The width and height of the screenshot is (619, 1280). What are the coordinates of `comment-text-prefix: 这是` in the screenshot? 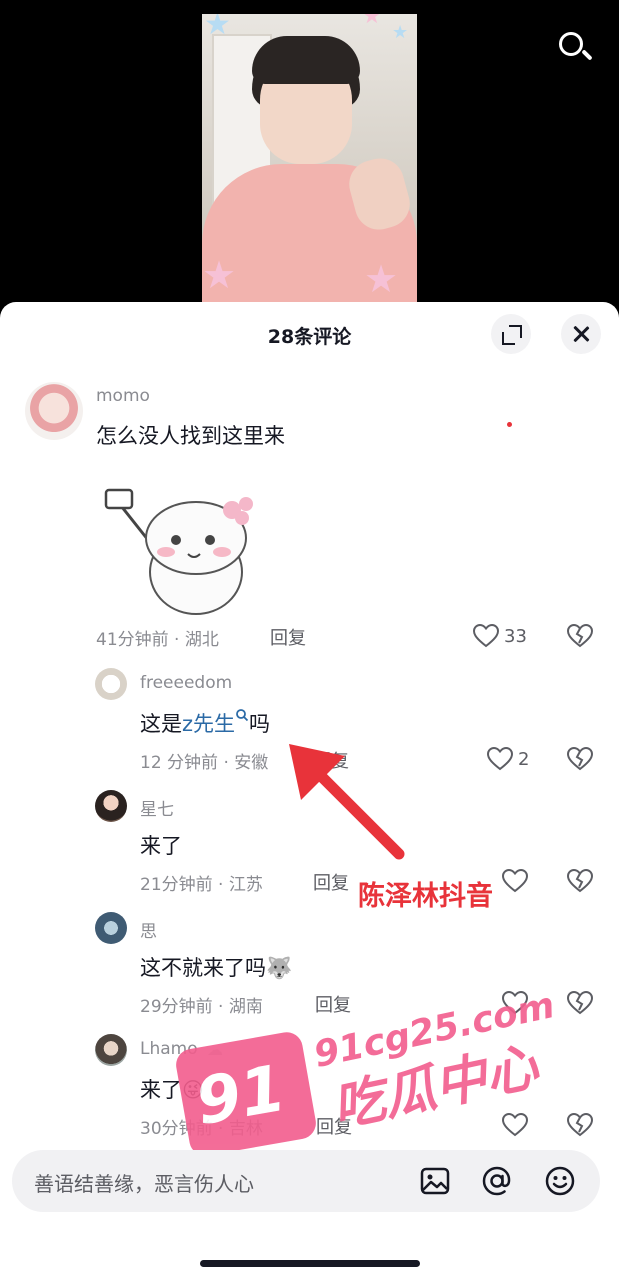 It's located at (161, 724).